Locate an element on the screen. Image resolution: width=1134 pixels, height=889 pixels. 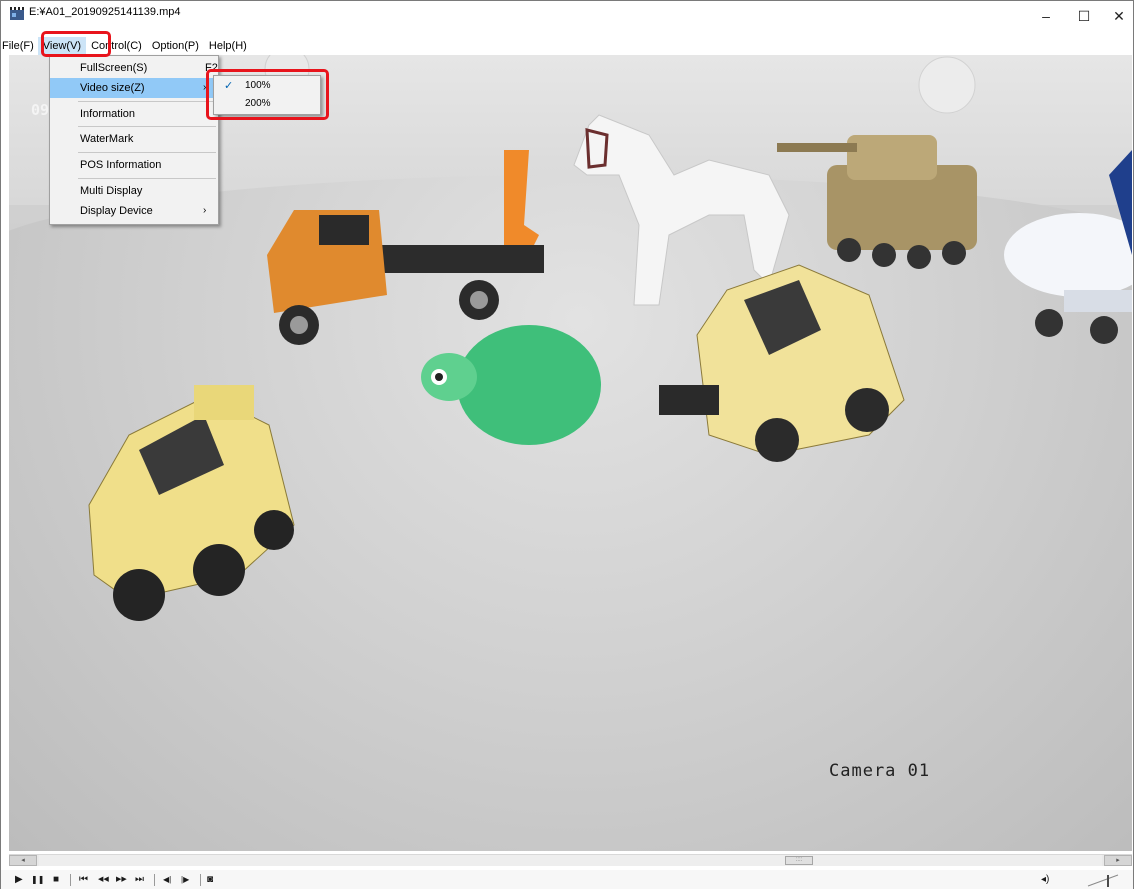
horizontal-scrollbar: ◂ :::: ▸ is located at coordinates (570, 860).